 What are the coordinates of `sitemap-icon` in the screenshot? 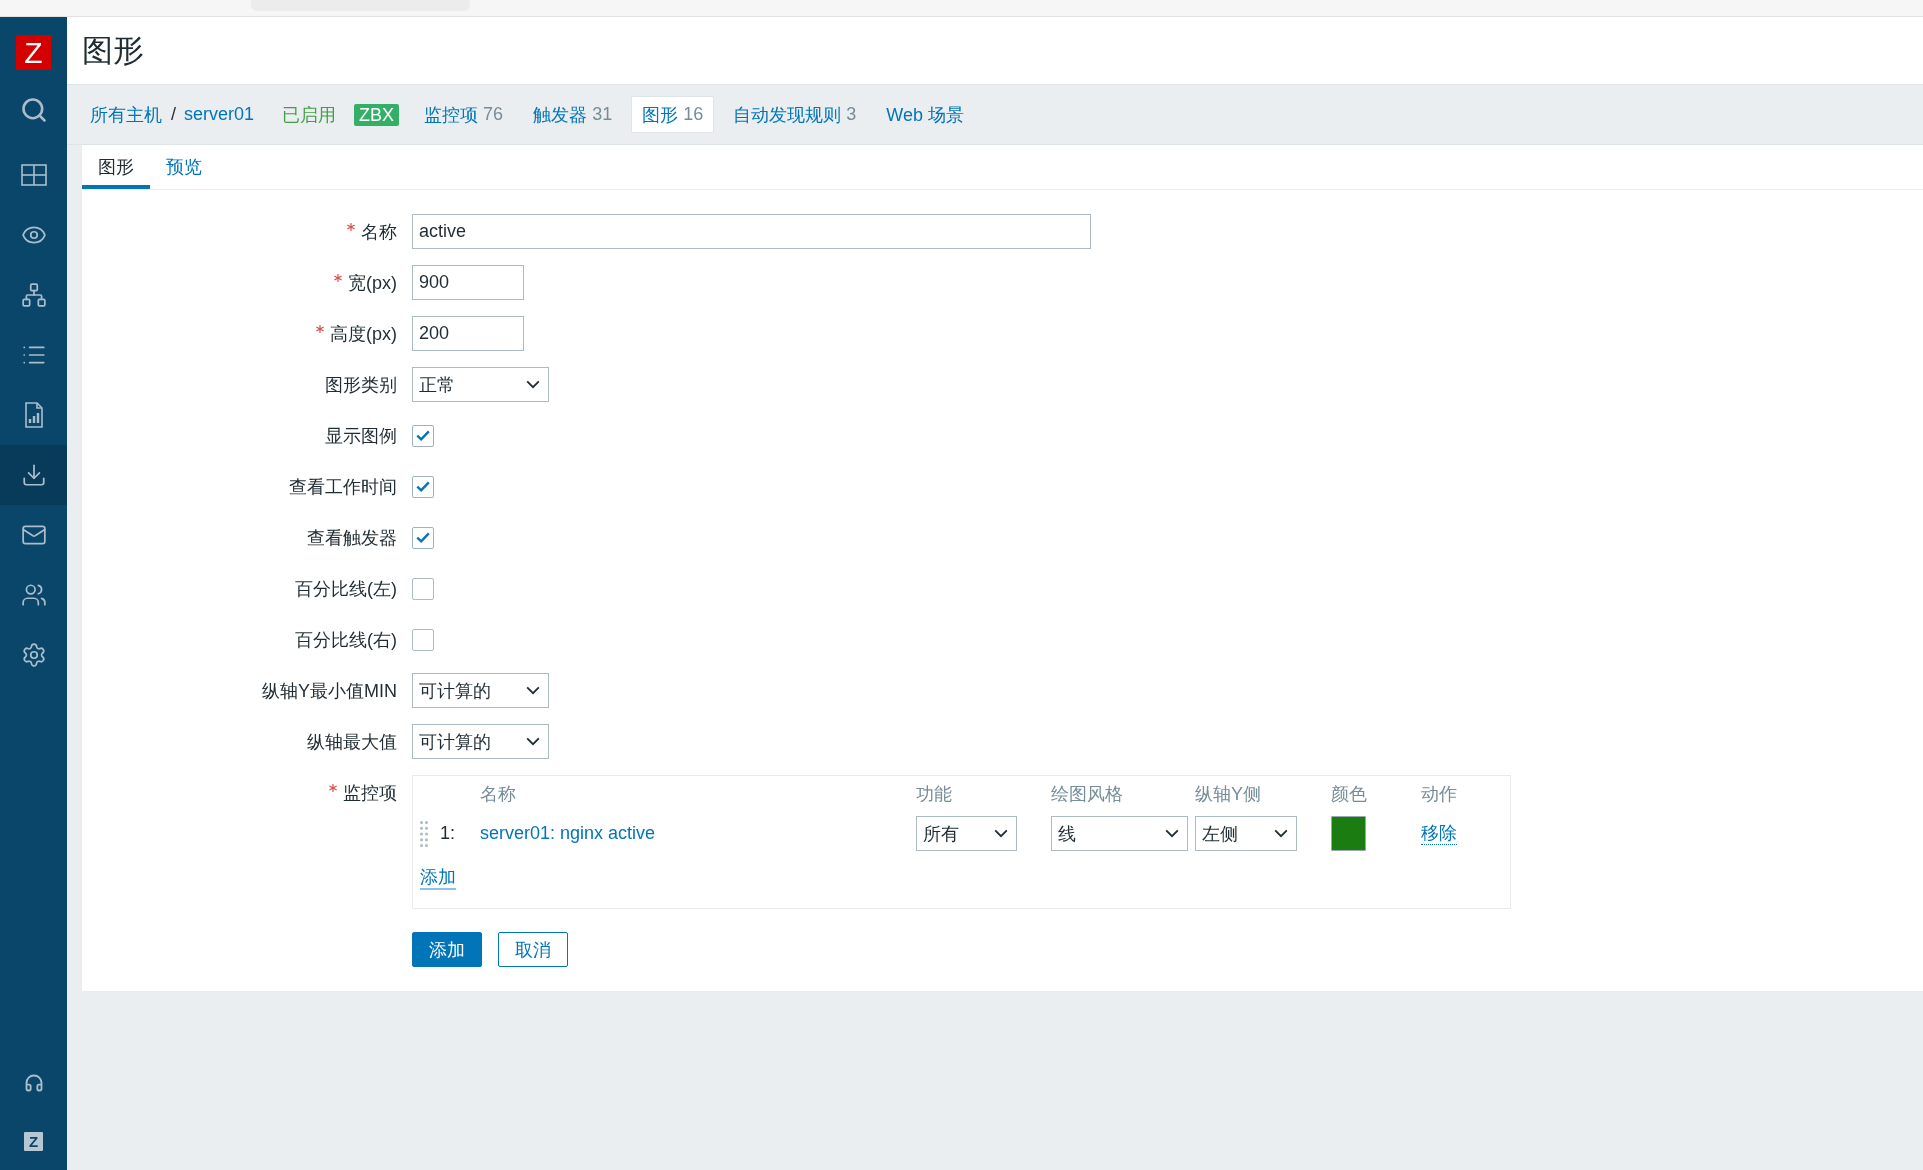 It's located at (33, 295).